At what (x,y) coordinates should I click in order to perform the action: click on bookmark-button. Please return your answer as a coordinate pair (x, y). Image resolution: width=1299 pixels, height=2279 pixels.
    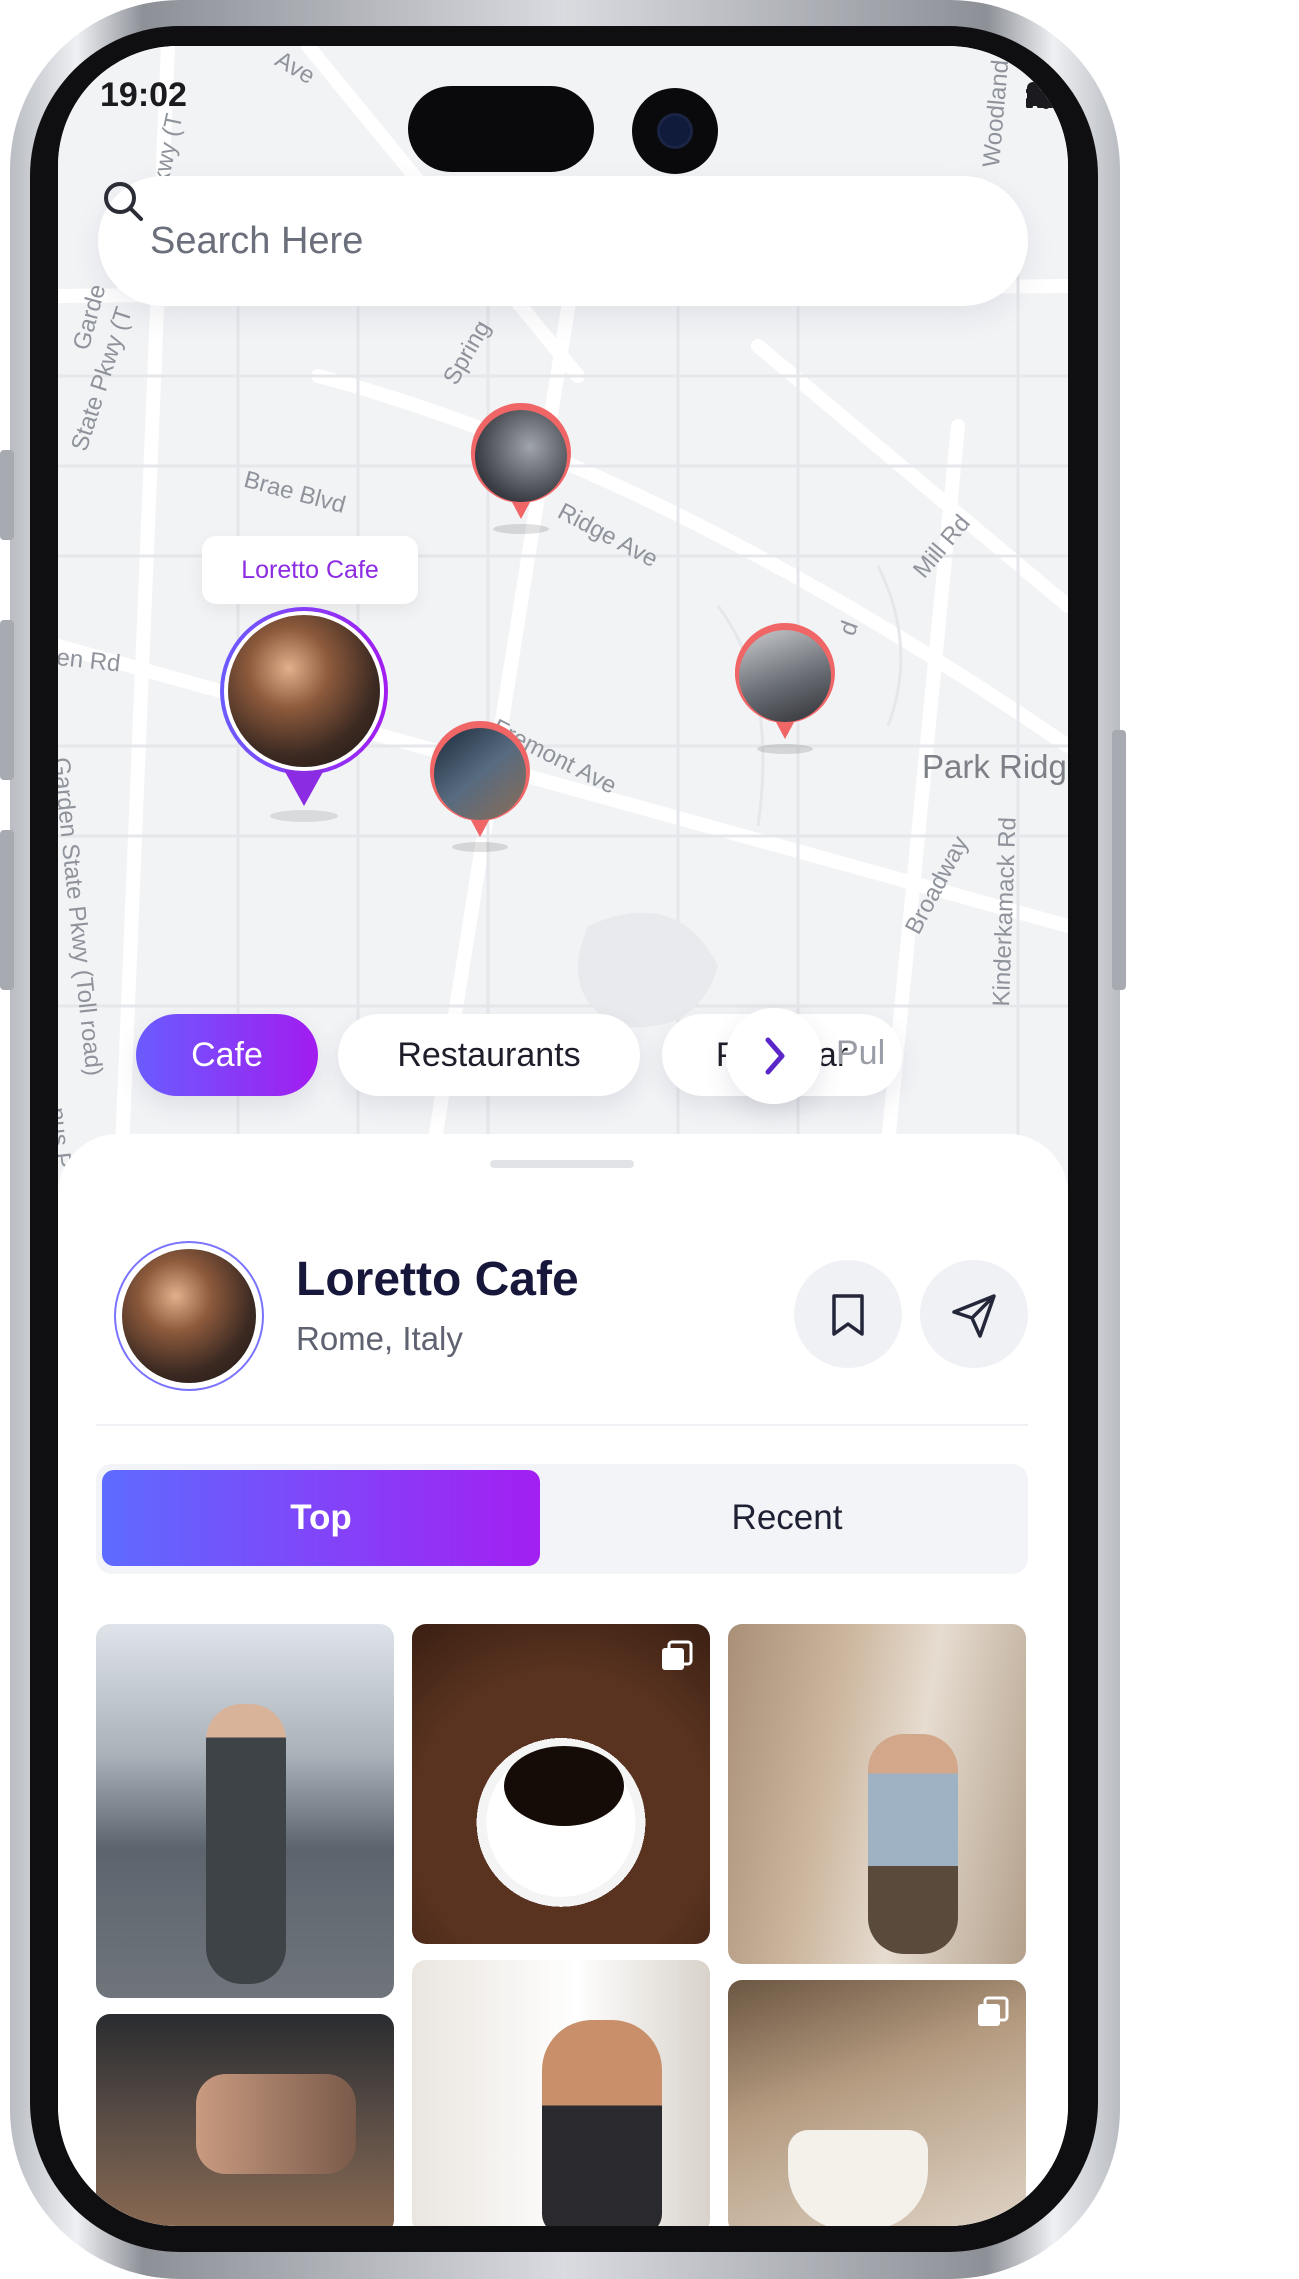
    Looking at the image, I should click on (848, 1314).